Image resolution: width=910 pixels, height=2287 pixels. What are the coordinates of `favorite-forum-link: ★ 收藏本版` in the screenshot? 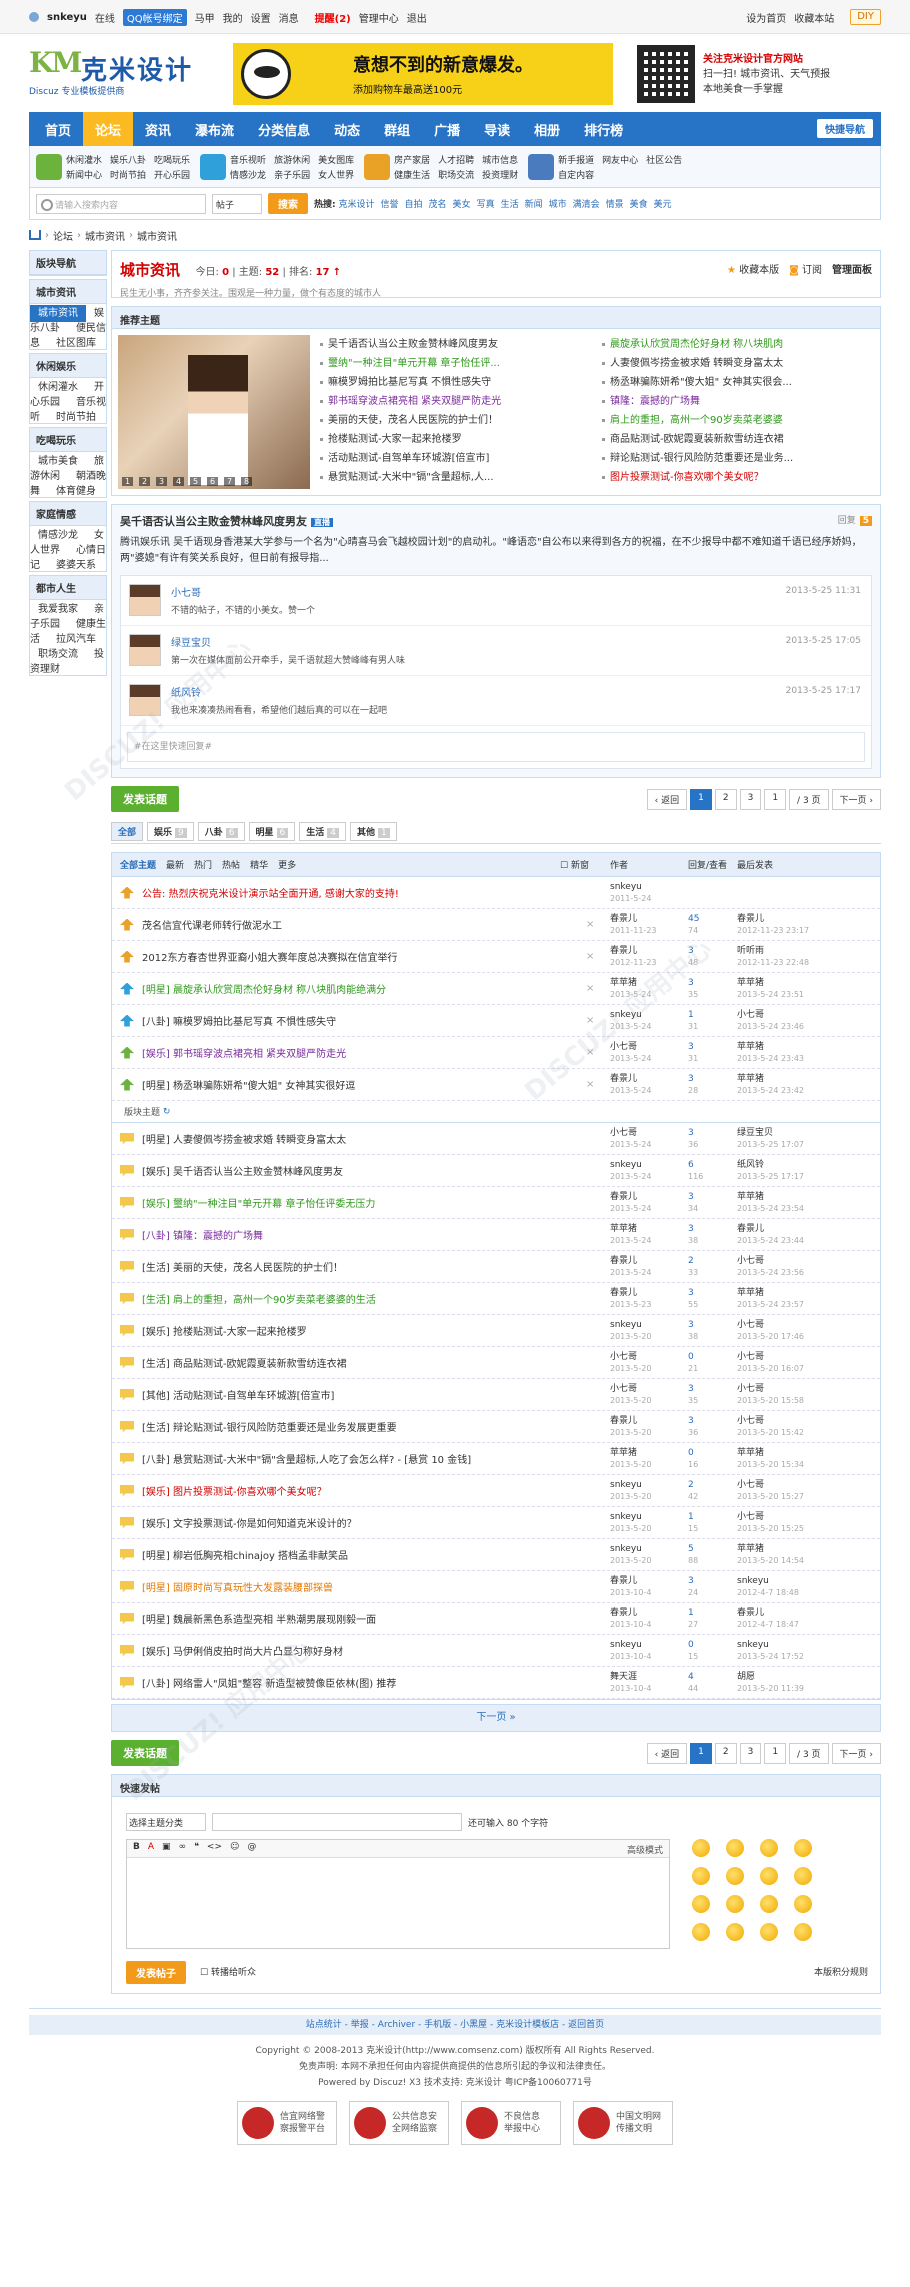 It's located at (753, 268).